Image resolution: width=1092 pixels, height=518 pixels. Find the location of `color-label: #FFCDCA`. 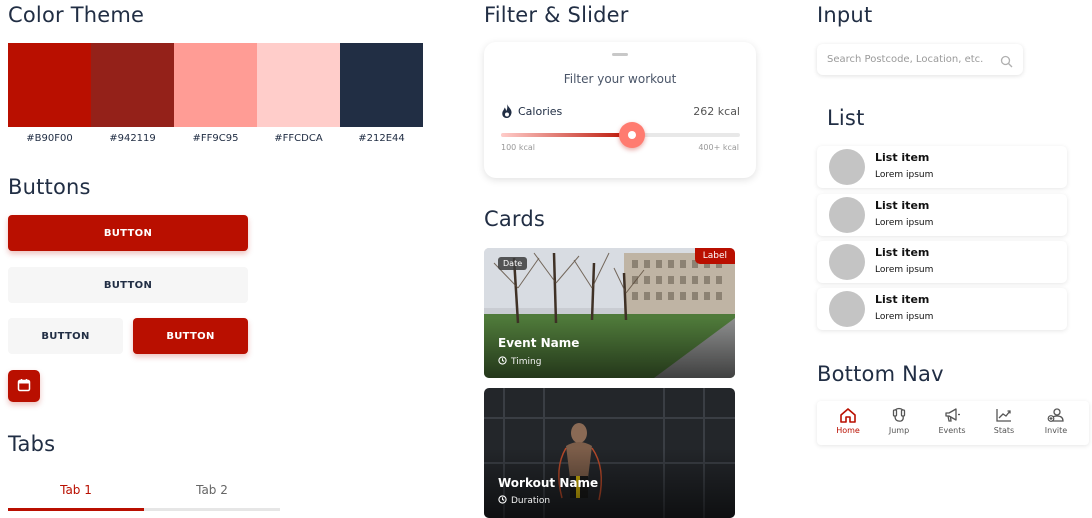

color-label: #FFCDCA is located at coordinates (298, 138).